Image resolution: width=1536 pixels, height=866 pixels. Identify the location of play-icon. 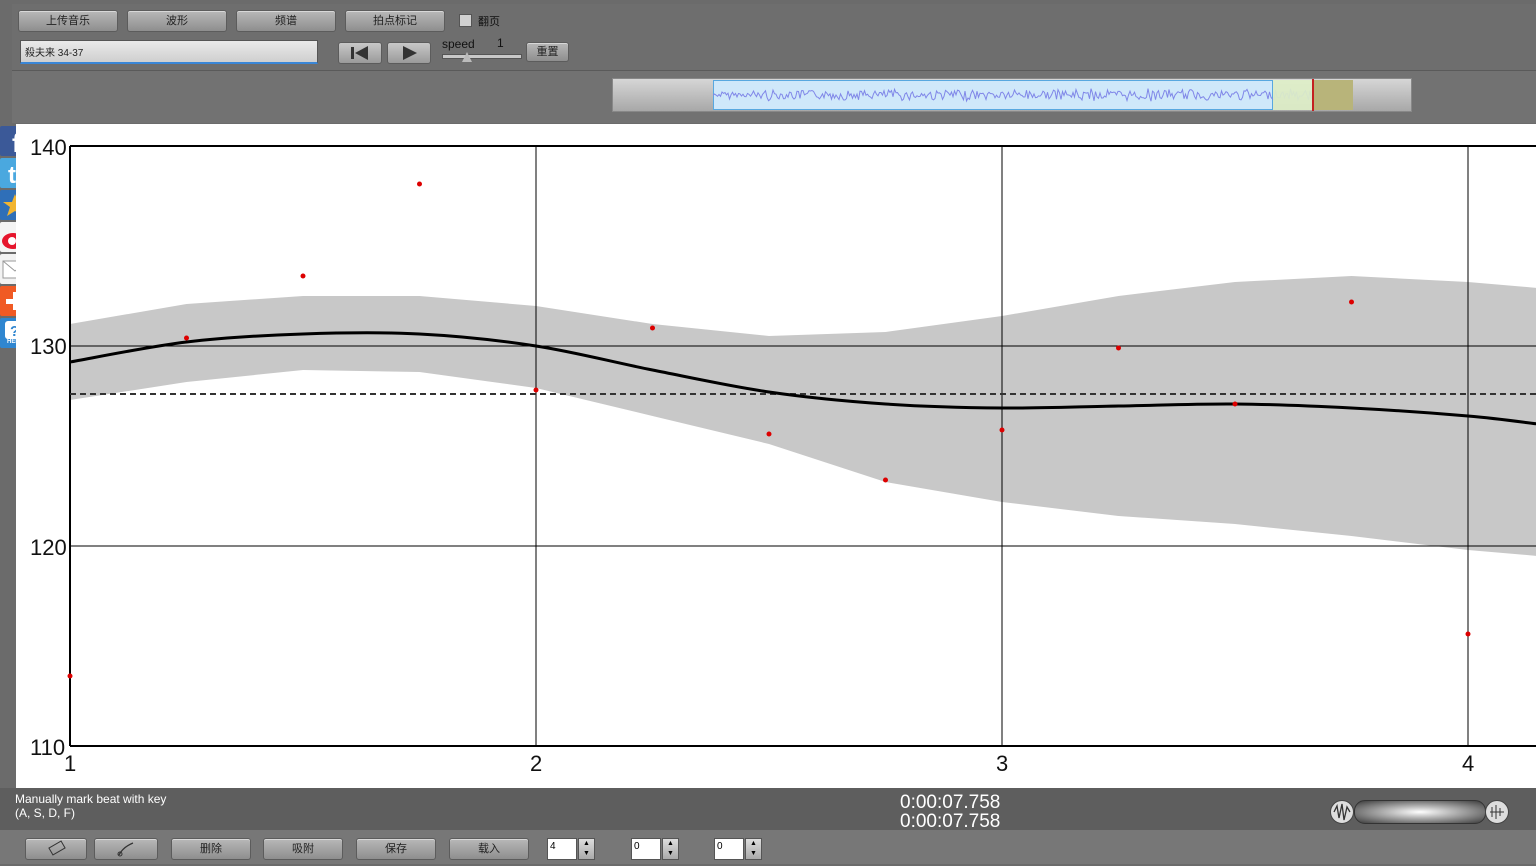
(410, 53).